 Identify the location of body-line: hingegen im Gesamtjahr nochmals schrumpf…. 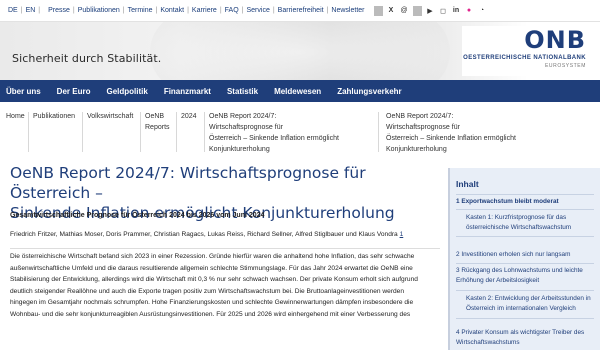
(212, 303).